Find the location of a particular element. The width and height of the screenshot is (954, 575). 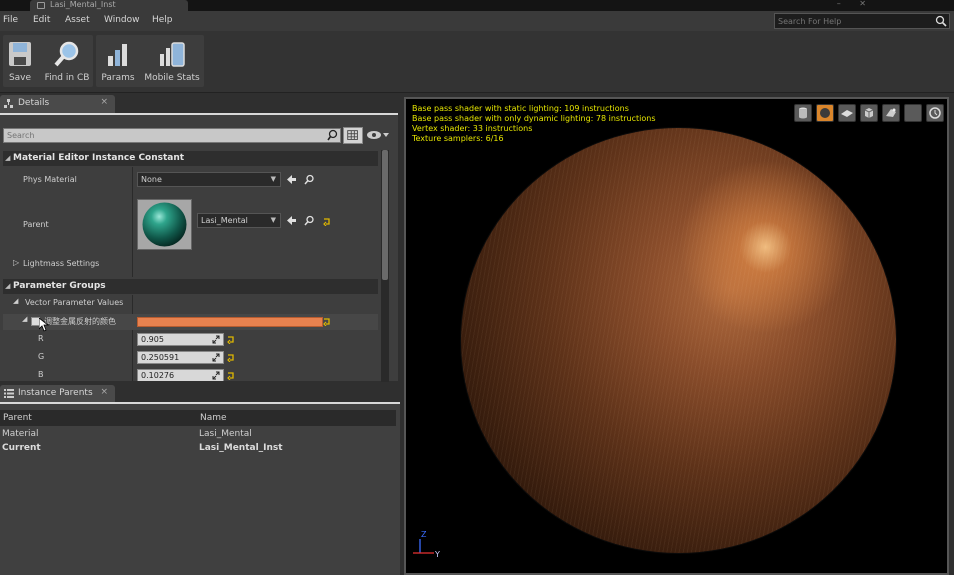

menu-window: Window is located at coordinates (122, 20).